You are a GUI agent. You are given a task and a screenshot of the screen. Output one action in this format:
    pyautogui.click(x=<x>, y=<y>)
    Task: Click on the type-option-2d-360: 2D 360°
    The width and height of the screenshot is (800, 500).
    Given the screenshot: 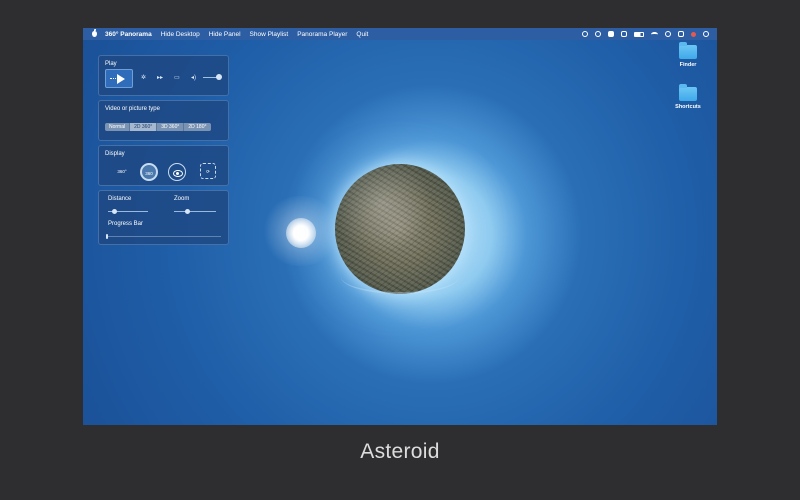 What is the action you would take?
    pyautogui.click(x=144, y=127)
    